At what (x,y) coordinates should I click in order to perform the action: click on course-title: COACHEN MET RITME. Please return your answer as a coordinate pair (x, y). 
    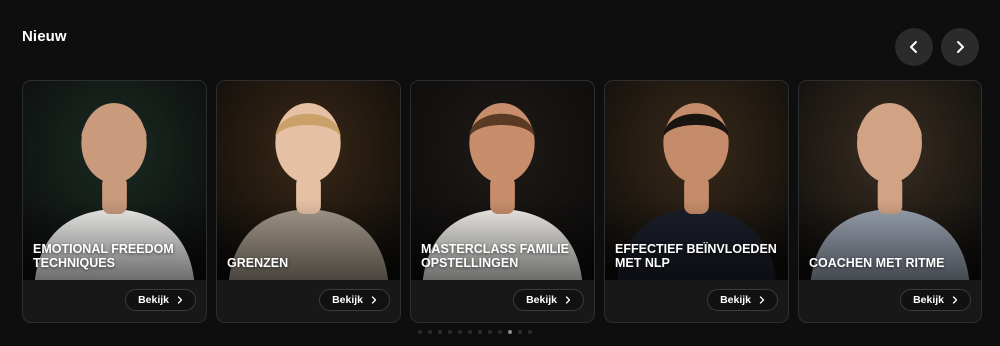
    Looking at the image, I should click on (891, 263).